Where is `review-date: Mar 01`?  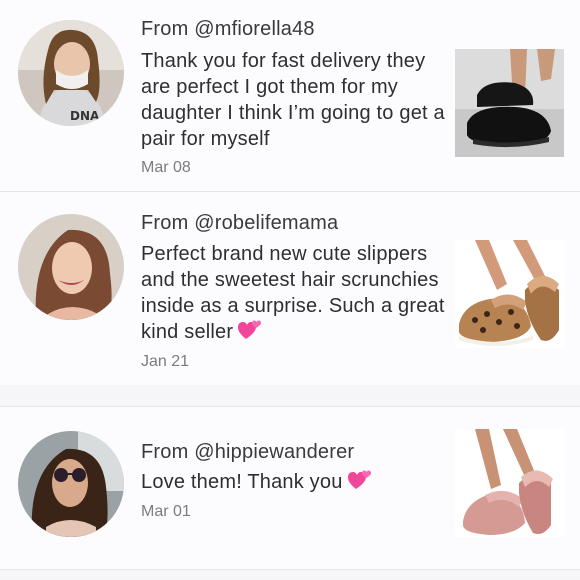
review-date: Mar 01 is located at coordinates (166, 511).